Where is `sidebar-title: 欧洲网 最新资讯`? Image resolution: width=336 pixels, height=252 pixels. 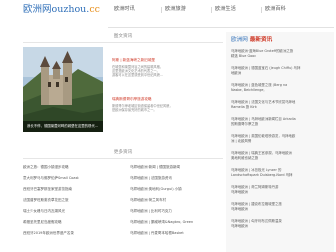
sidebar-title: 欧洲网 最新资讯 is located at coordinates (251, 41).